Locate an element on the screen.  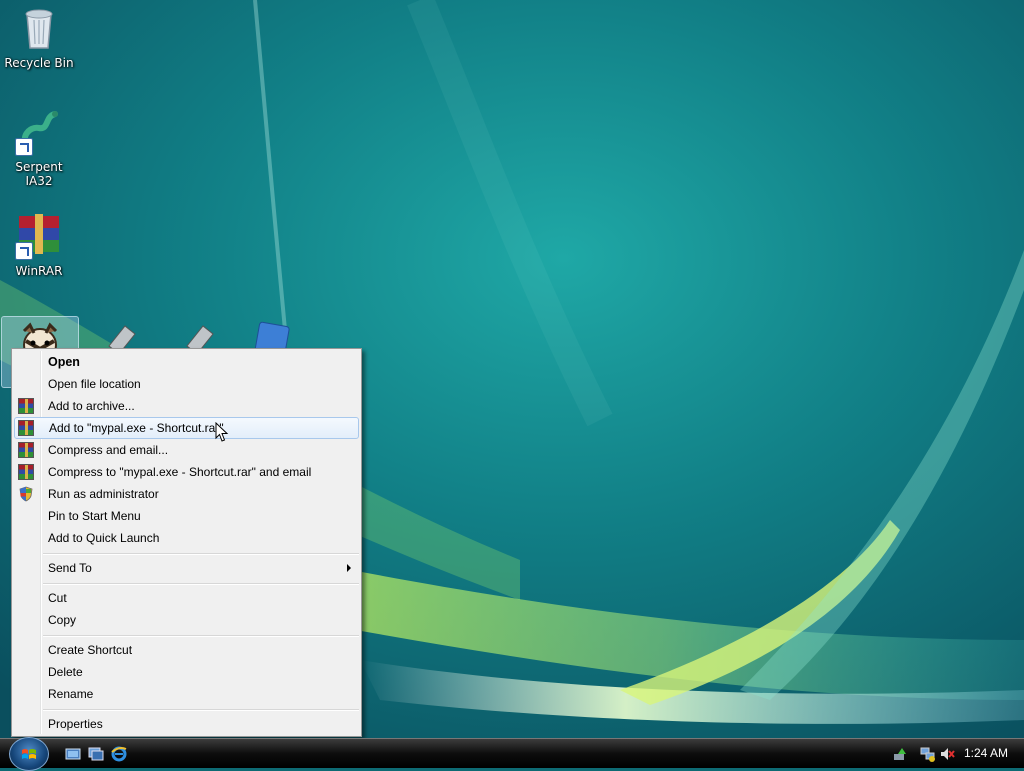
taskbar: 1:24 AM is located at coordinates (512, 754).